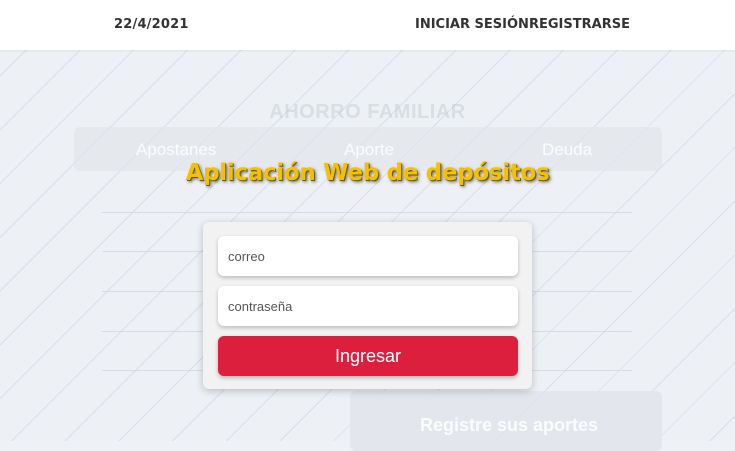 This screenshot has width=735, height=451. I want to click on app-title: Aplicación Web de depósitos, so click(367, 173).